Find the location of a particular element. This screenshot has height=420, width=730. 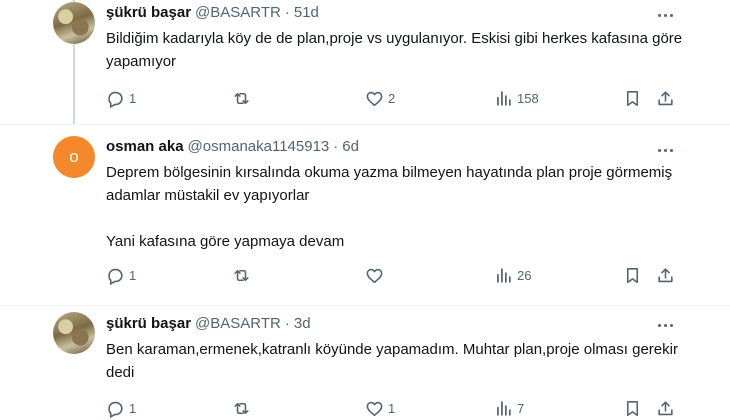

like-button: 1 is located at coordinates (380, 408).